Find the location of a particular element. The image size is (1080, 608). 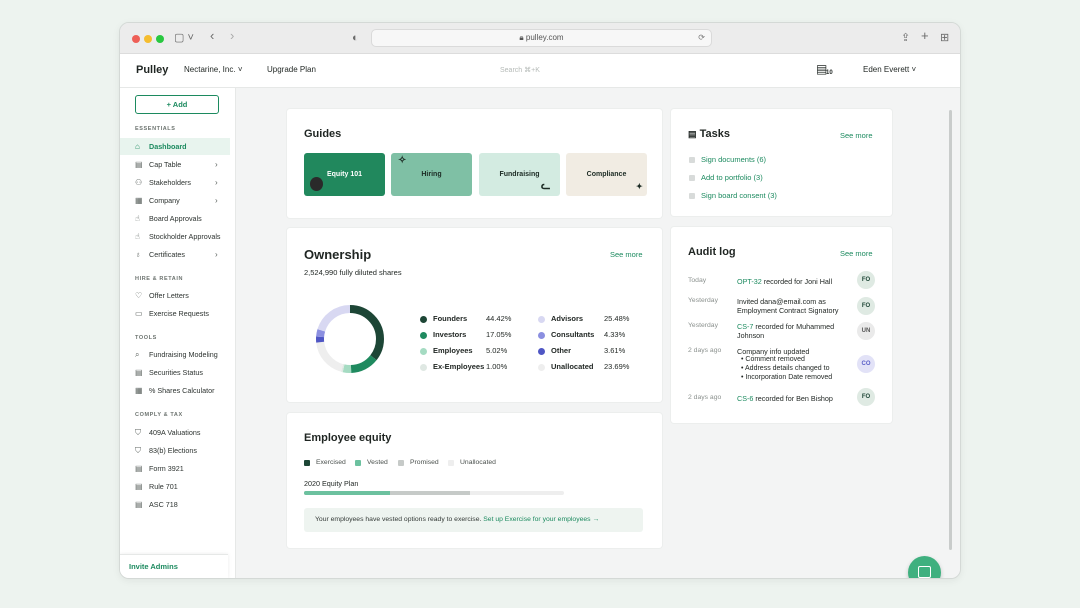

close-window-button is located at coordinates (136, 39).